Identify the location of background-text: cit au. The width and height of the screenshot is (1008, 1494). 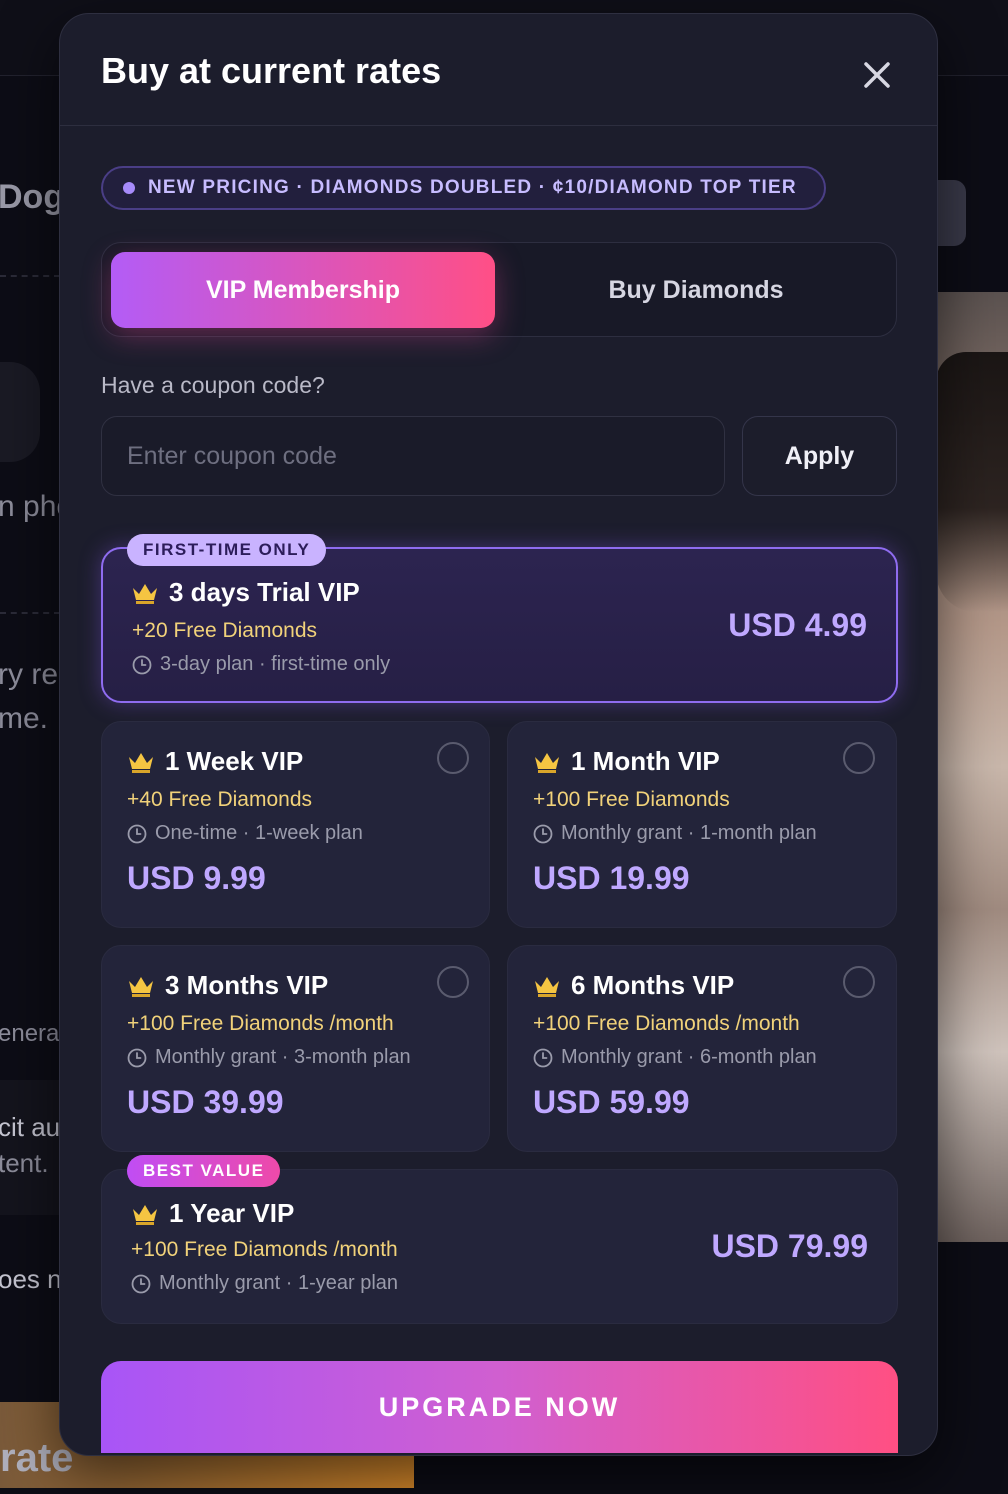
(30, 1127).